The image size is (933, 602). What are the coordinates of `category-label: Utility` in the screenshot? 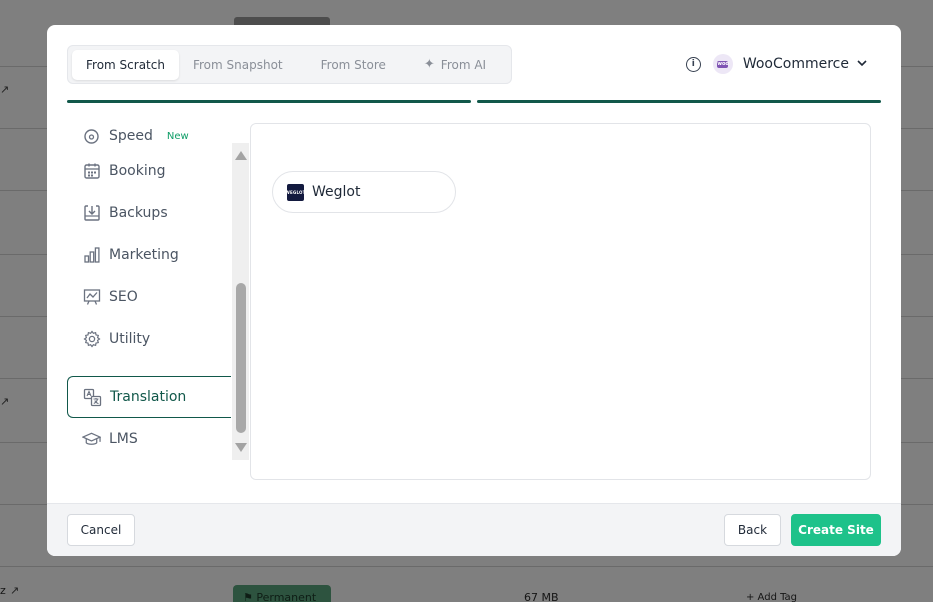 It's located at (130, 339).